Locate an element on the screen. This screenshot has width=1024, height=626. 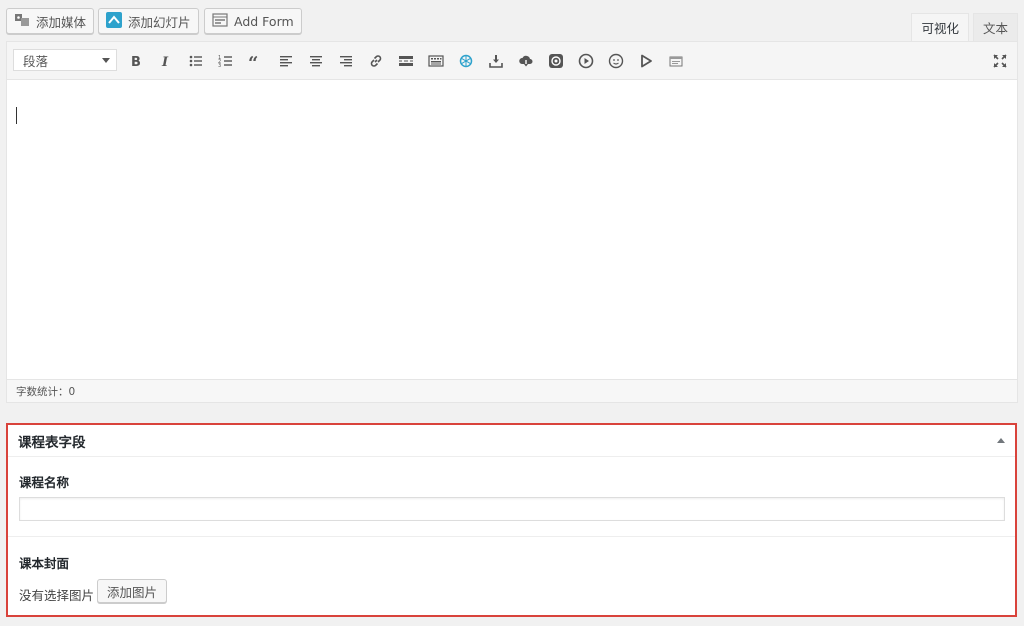
add-media-button: 添加媒体 is located at coordinates (50, 21).